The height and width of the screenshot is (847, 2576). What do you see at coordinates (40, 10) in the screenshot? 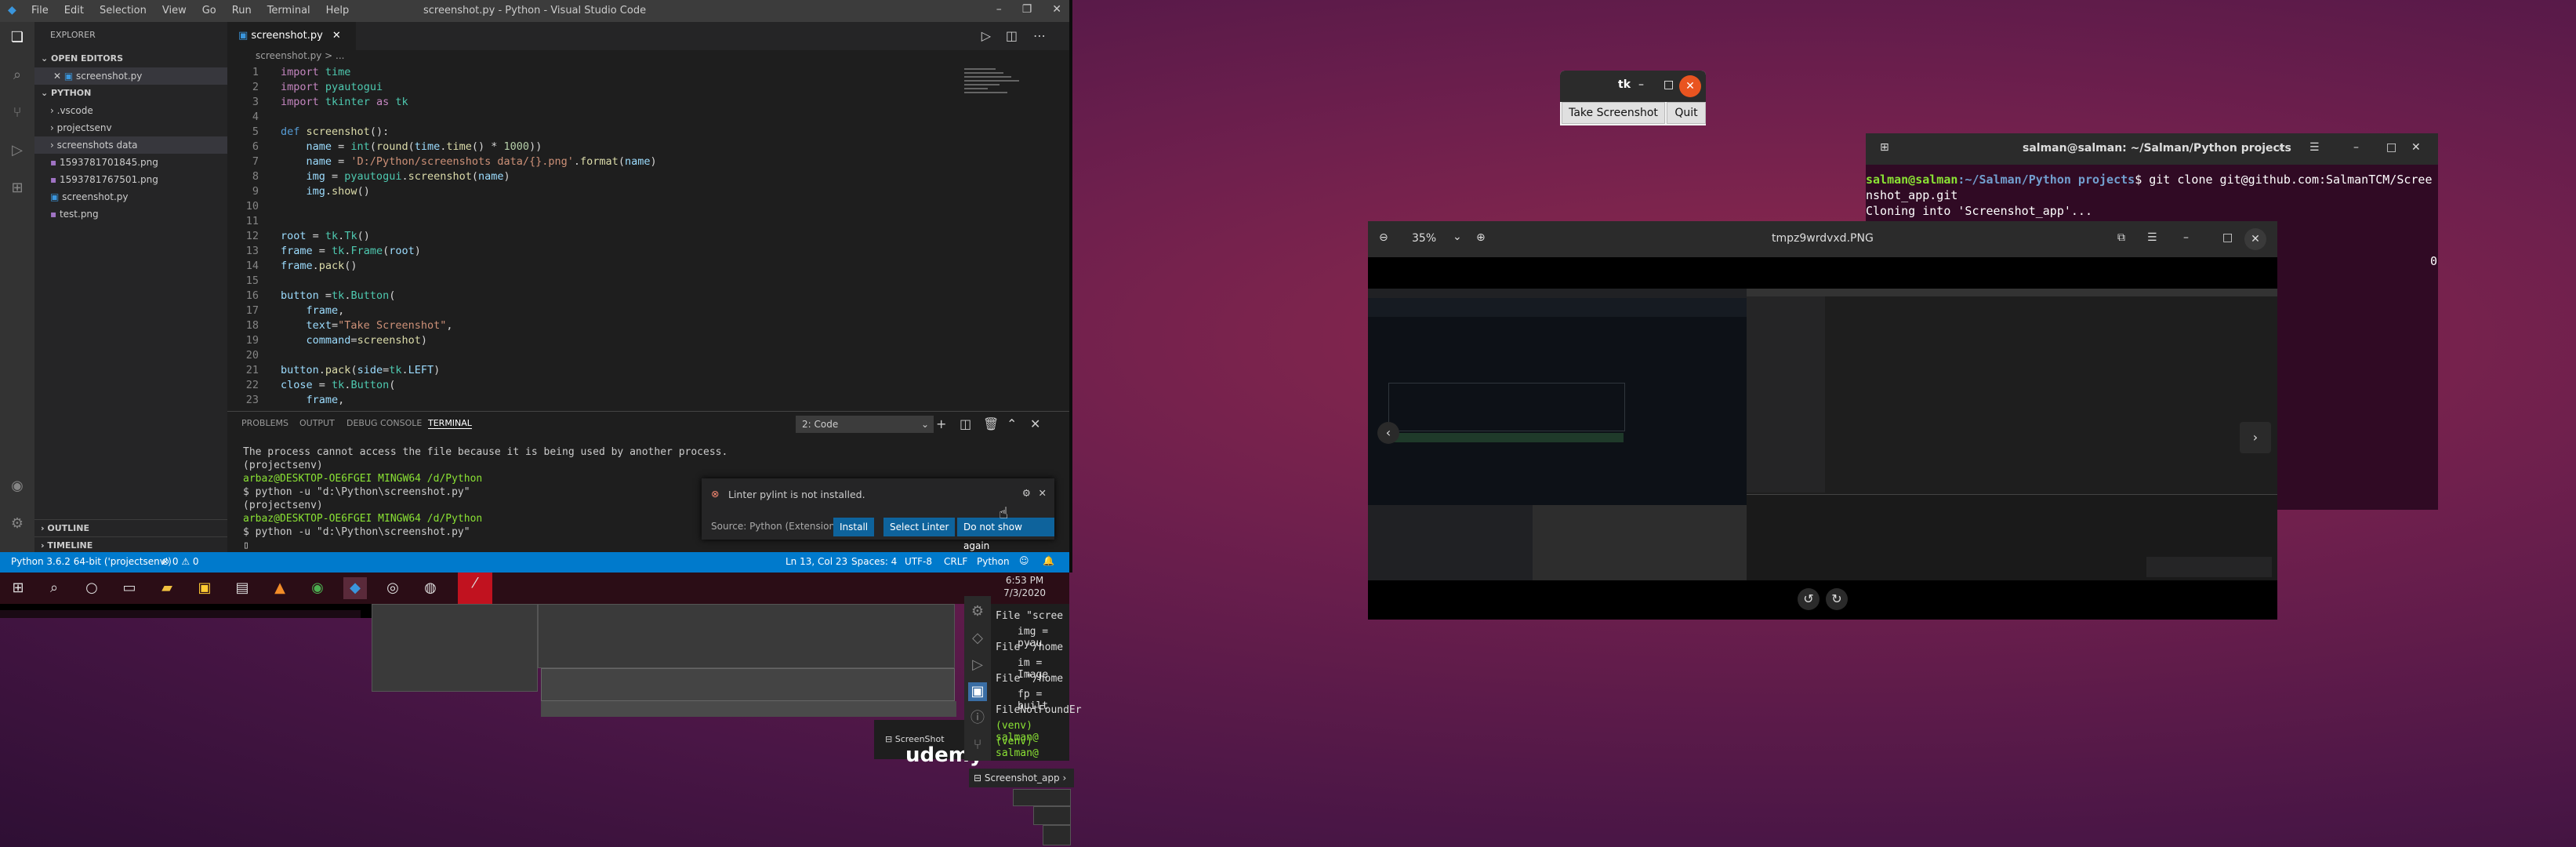
I see `menu-file: File` at bounding box center [40, 10].